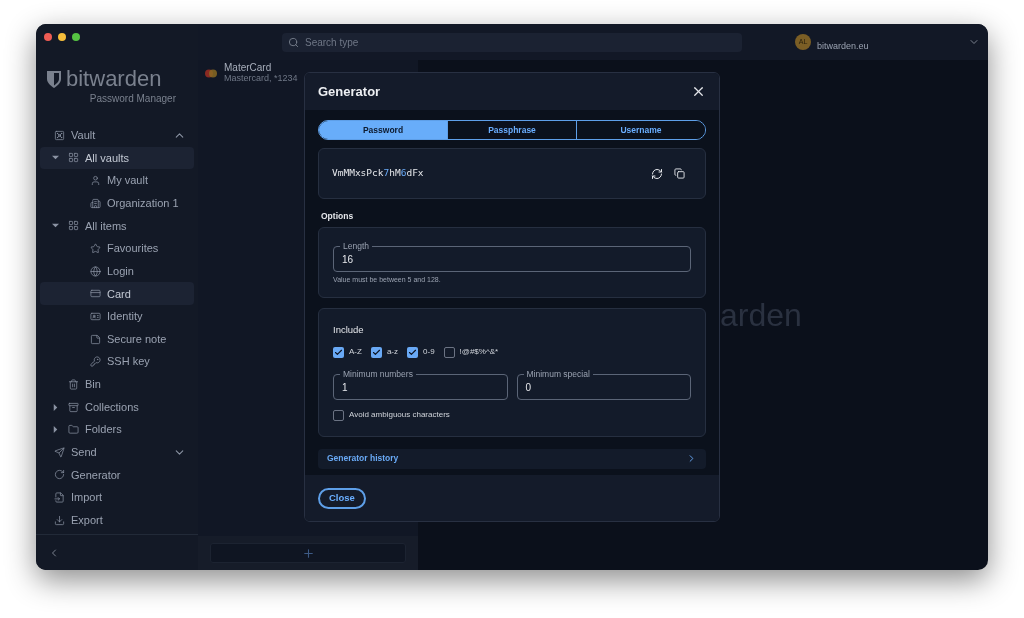 This screenshot has height=618, width=1024. What do you see at coordinates (117, 294) in the screenshot?
I see `sidebar-item: Card` at bounding box center [117, 294].